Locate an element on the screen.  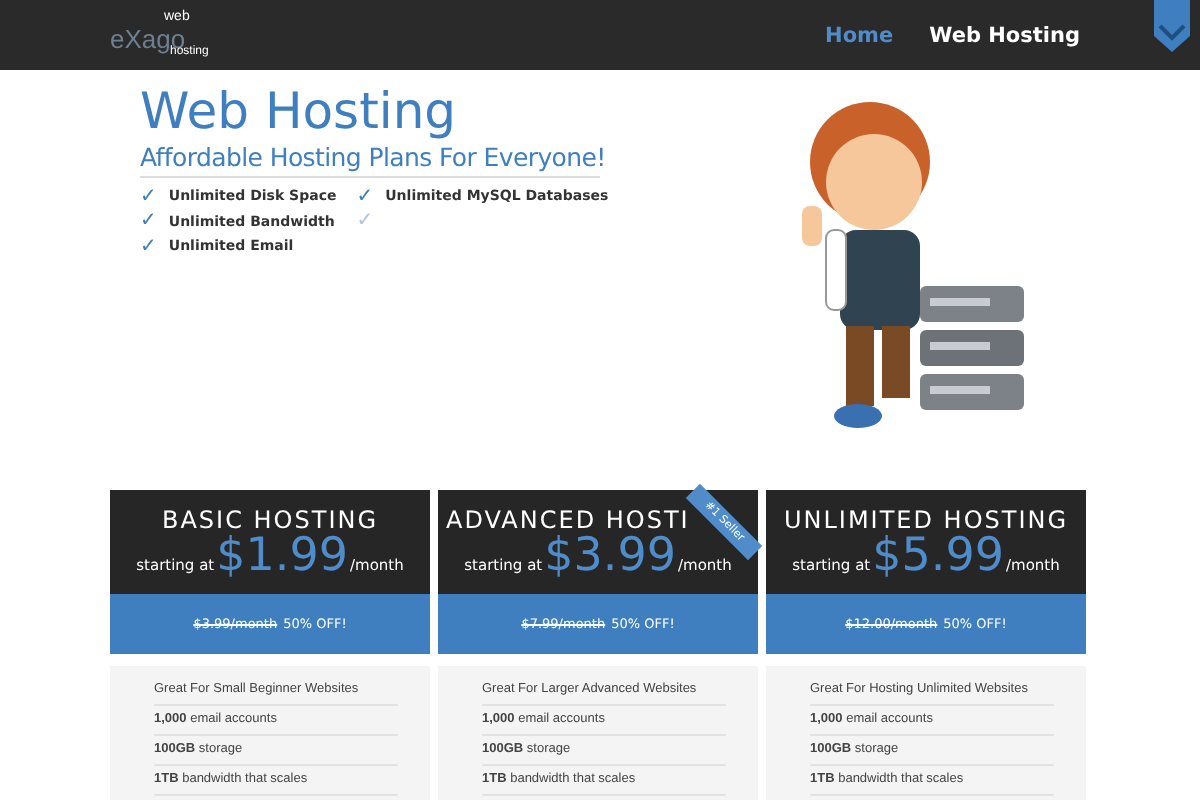
plan-name: BASIC HOSTING is located at coordinates (270, 520).